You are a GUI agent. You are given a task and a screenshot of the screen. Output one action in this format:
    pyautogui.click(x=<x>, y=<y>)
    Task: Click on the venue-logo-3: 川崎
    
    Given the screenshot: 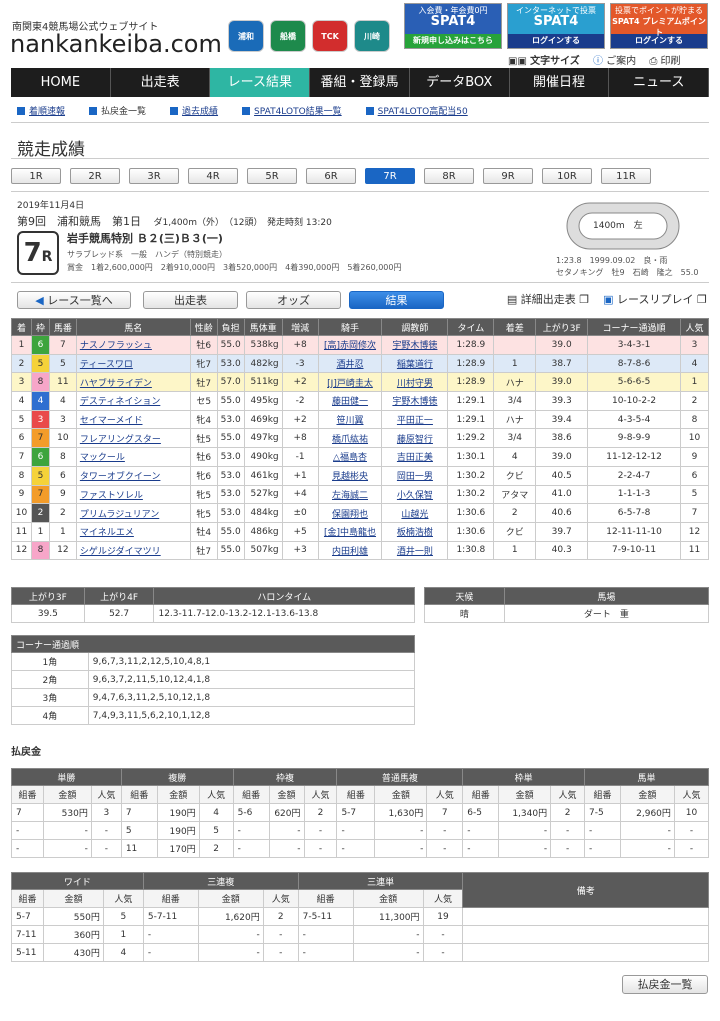 What is the action you would take?
    pyautogui.click(x=372, y=36)
    